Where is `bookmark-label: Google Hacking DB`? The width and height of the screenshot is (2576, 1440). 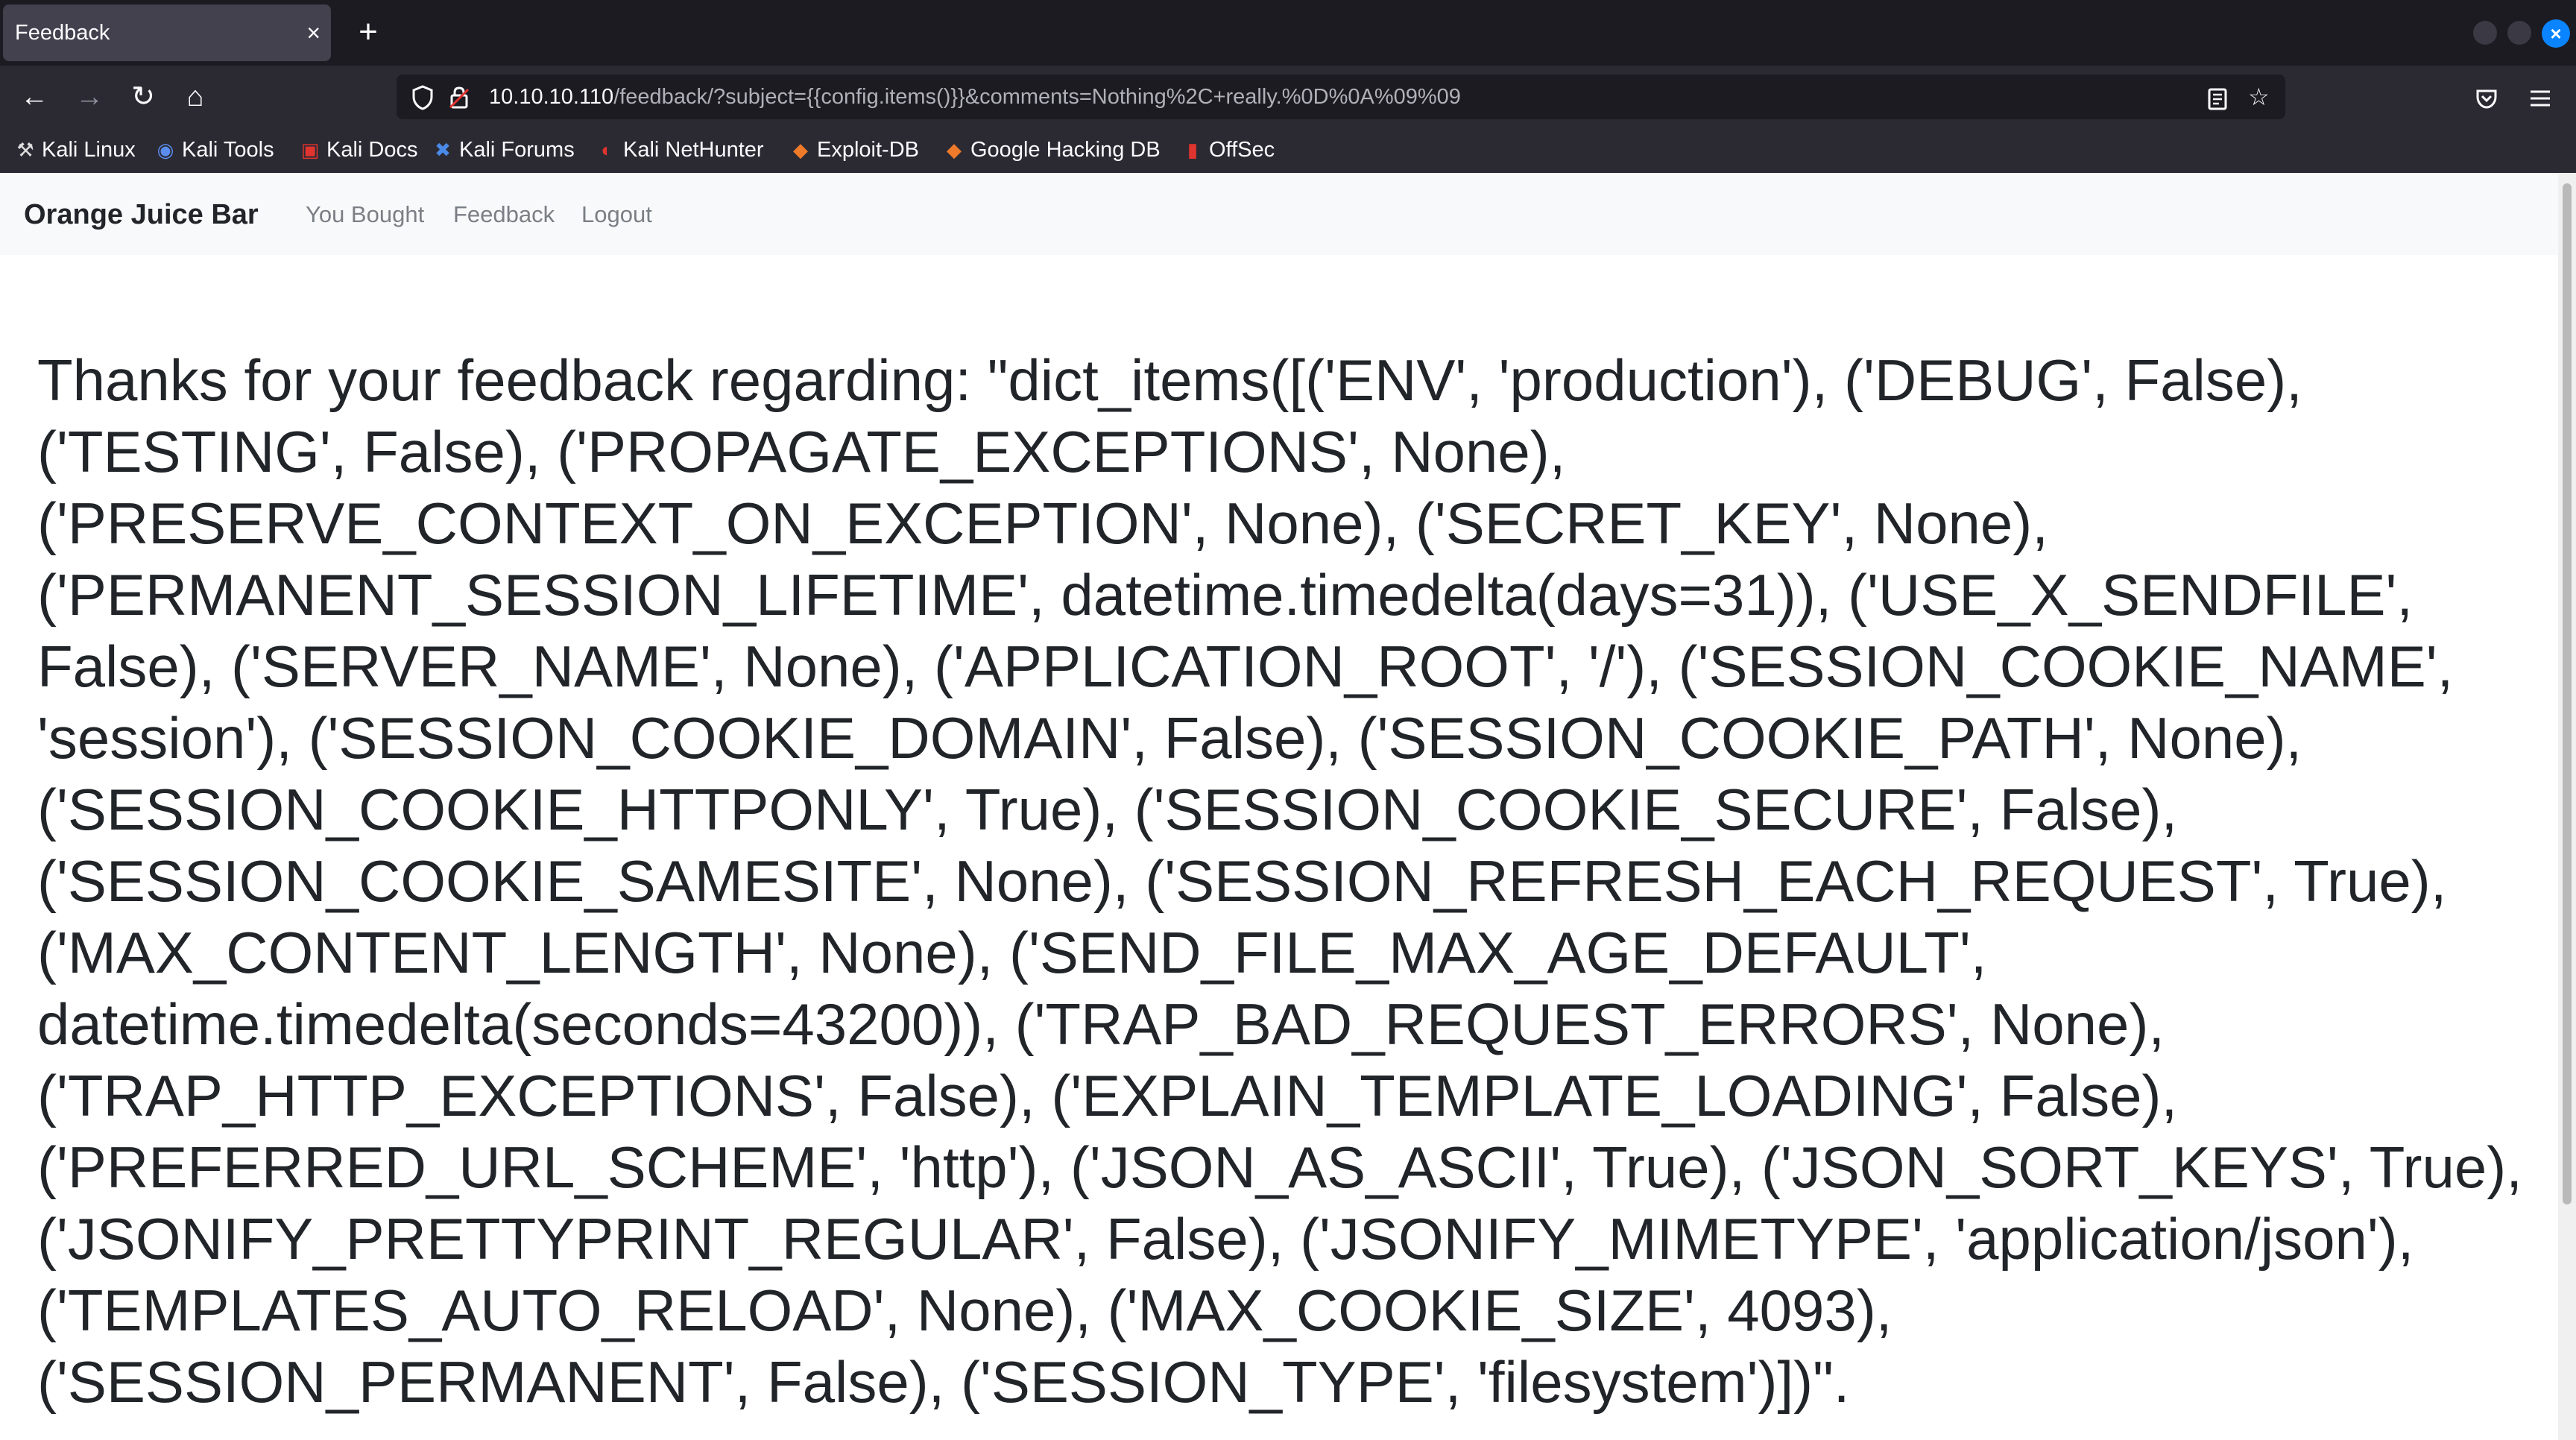 bookmark-label: Google Hacking DB is located at coordinates (1065, 150).